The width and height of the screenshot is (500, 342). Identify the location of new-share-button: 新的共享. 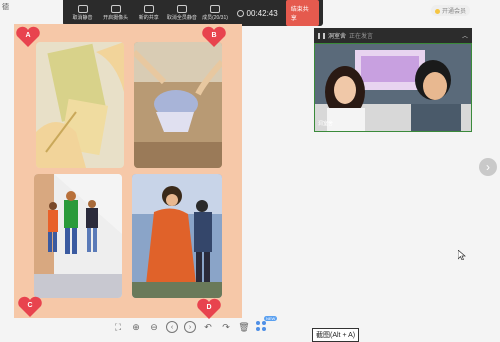
(148, 13).